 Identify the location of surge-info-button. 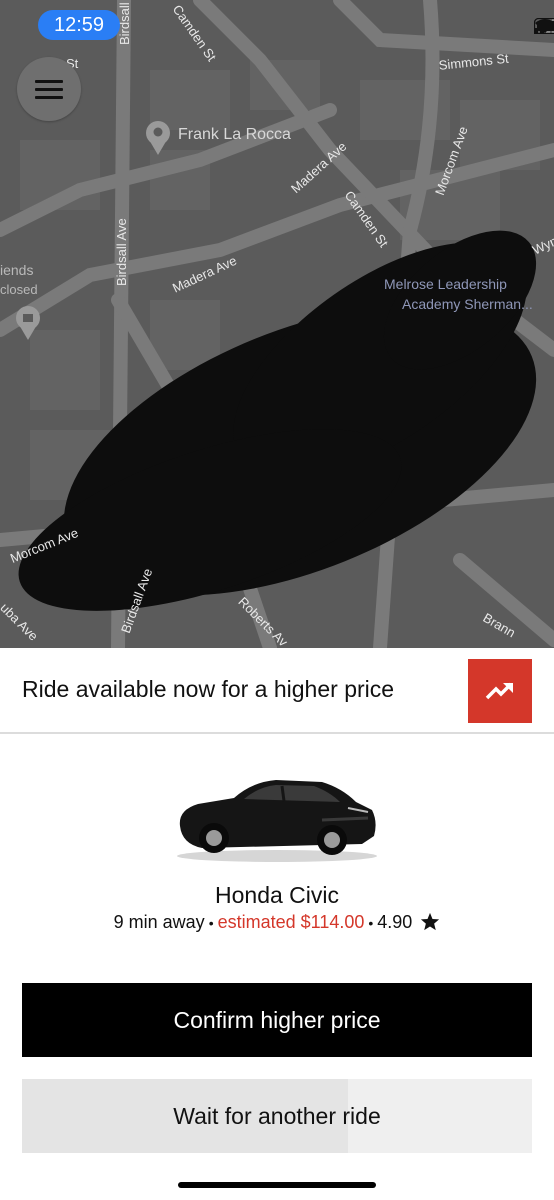
(500, 691).